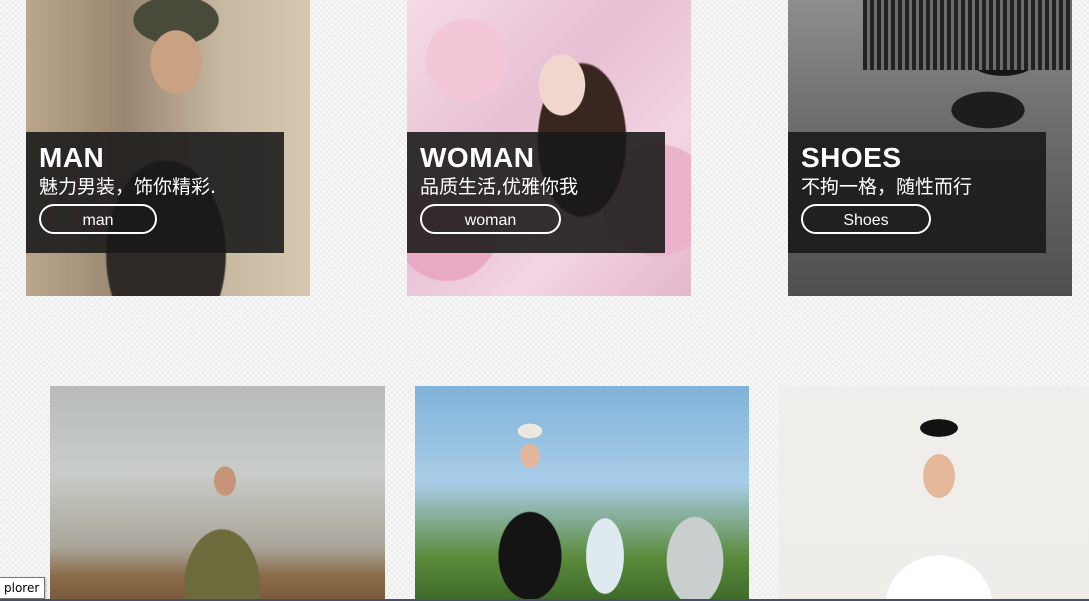  I want to click on category-card-shoes: SHOES 不拘一格，随性而行 Shoes, so click(930, 148).